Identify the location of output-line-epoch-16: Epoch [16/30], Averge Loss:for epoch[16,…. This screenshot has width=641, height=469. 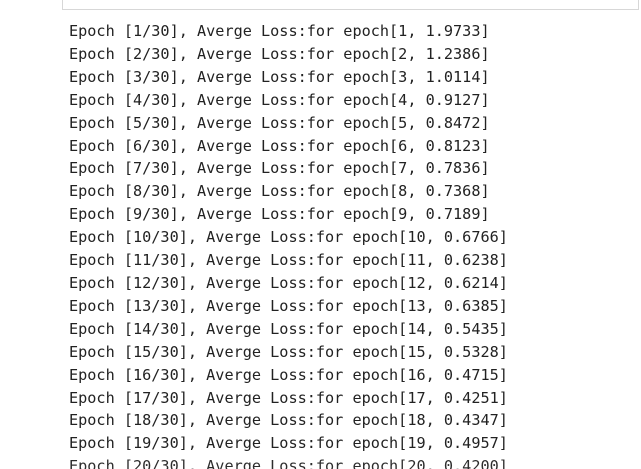
(288, 374).